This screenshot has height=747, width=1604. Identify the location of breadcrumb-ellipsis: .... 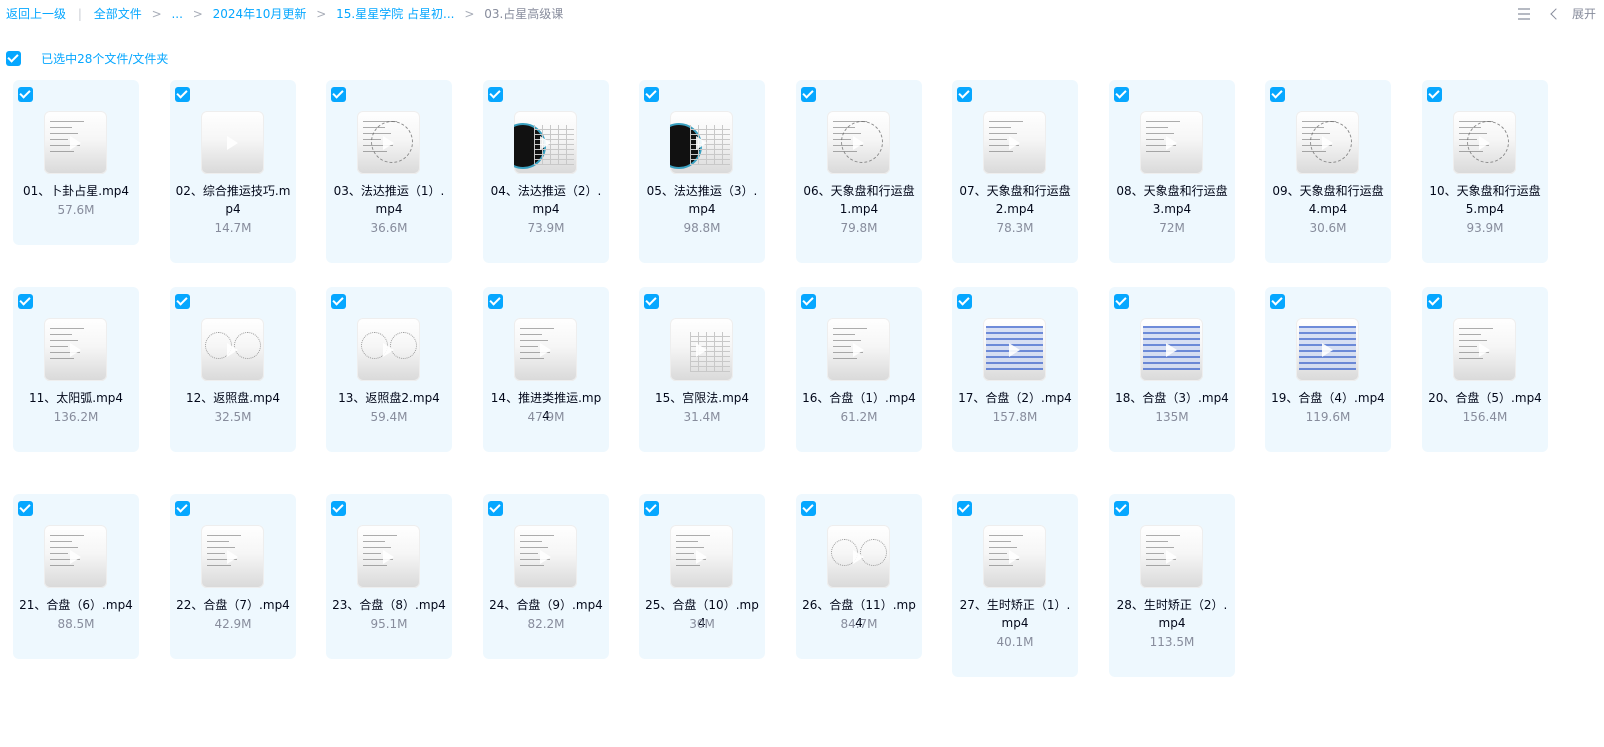
(176, 14).